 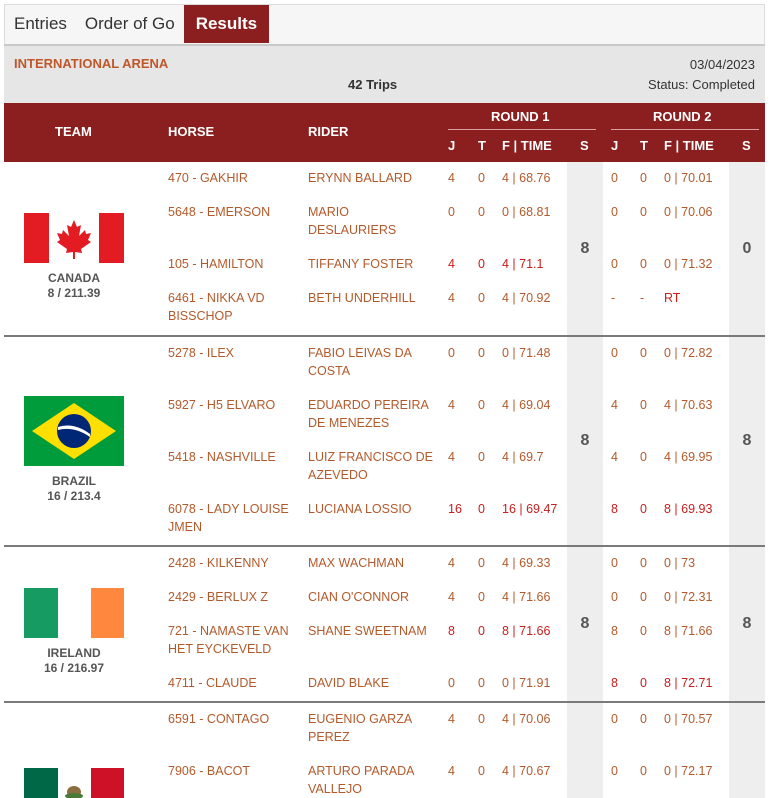 What do you see at coordinates (384, 24) in the screenshot?
I see `results-tabs: Entries Order of Go Results` at bounding box center [384, 24].